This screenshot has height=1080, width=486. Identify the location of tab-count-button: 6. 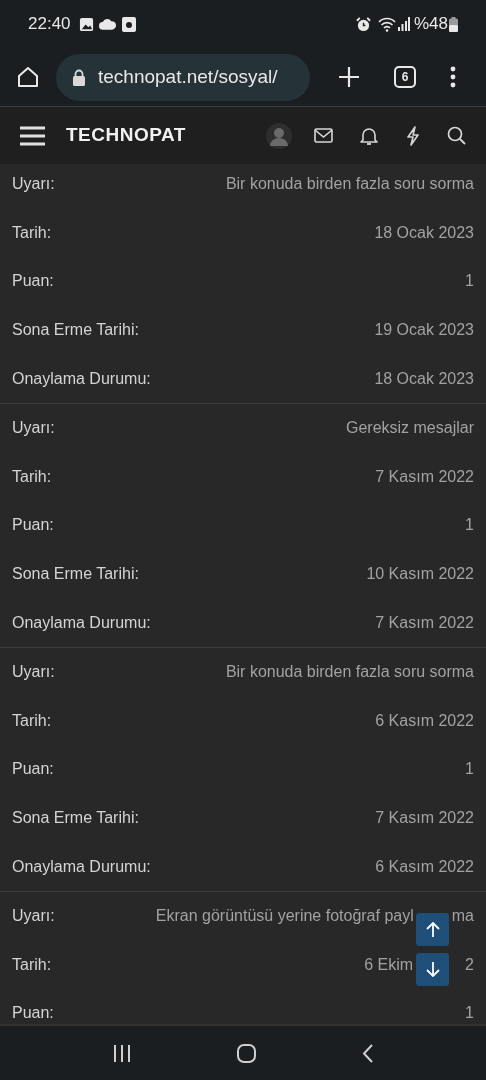
(405, 77).